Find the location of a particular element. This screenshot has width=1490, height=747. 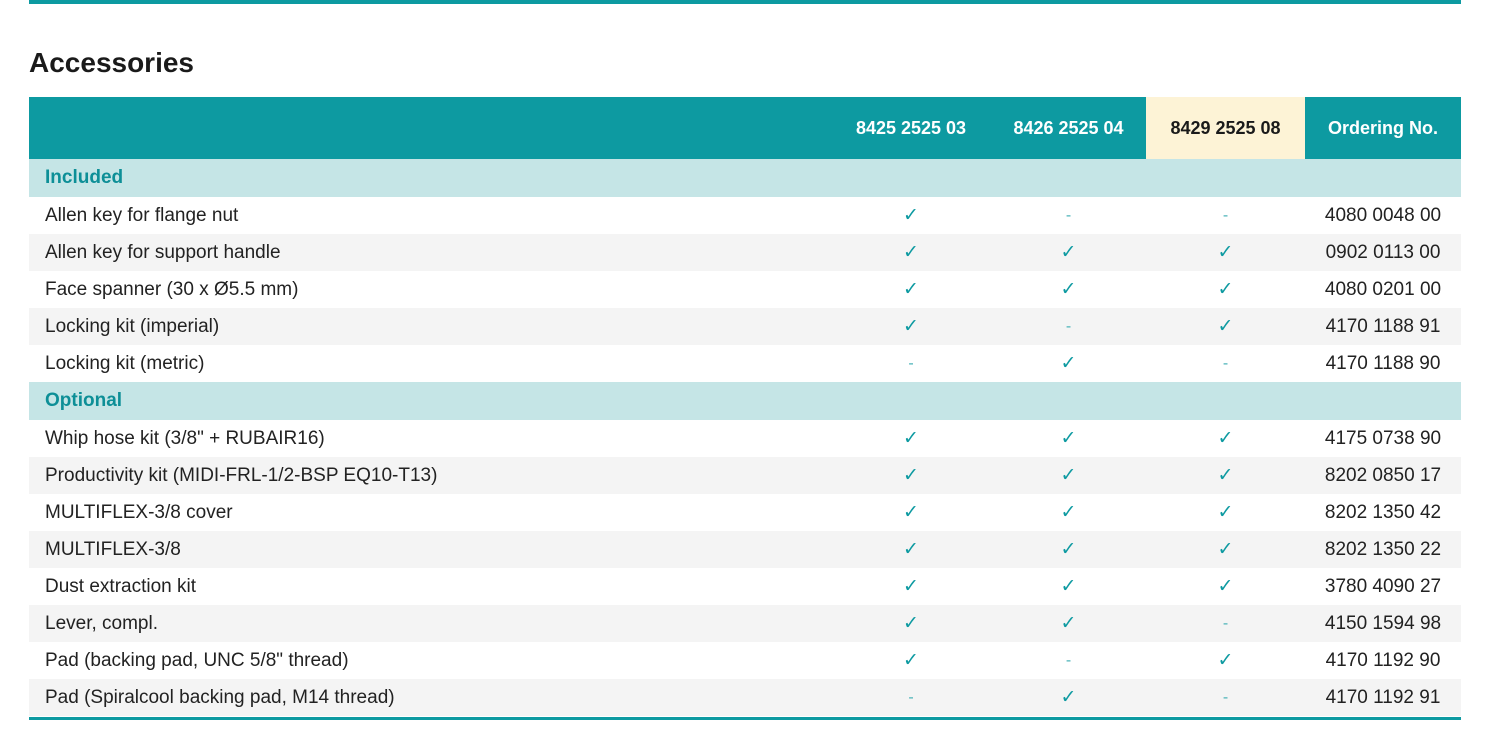

item-name: Pad (backing pad, UNC 5/8" thread) is located at coordinates (197, 660).